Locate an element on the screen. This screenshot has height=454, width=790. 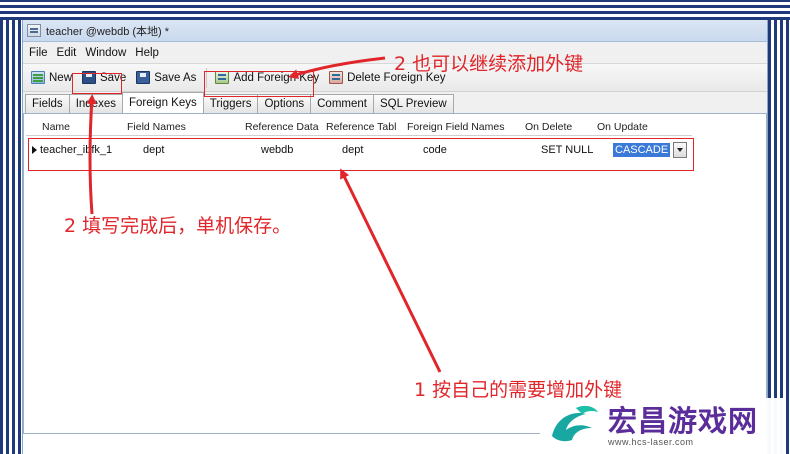
column-reference-table: Reference Tabl is located at coordinates (366, 127).